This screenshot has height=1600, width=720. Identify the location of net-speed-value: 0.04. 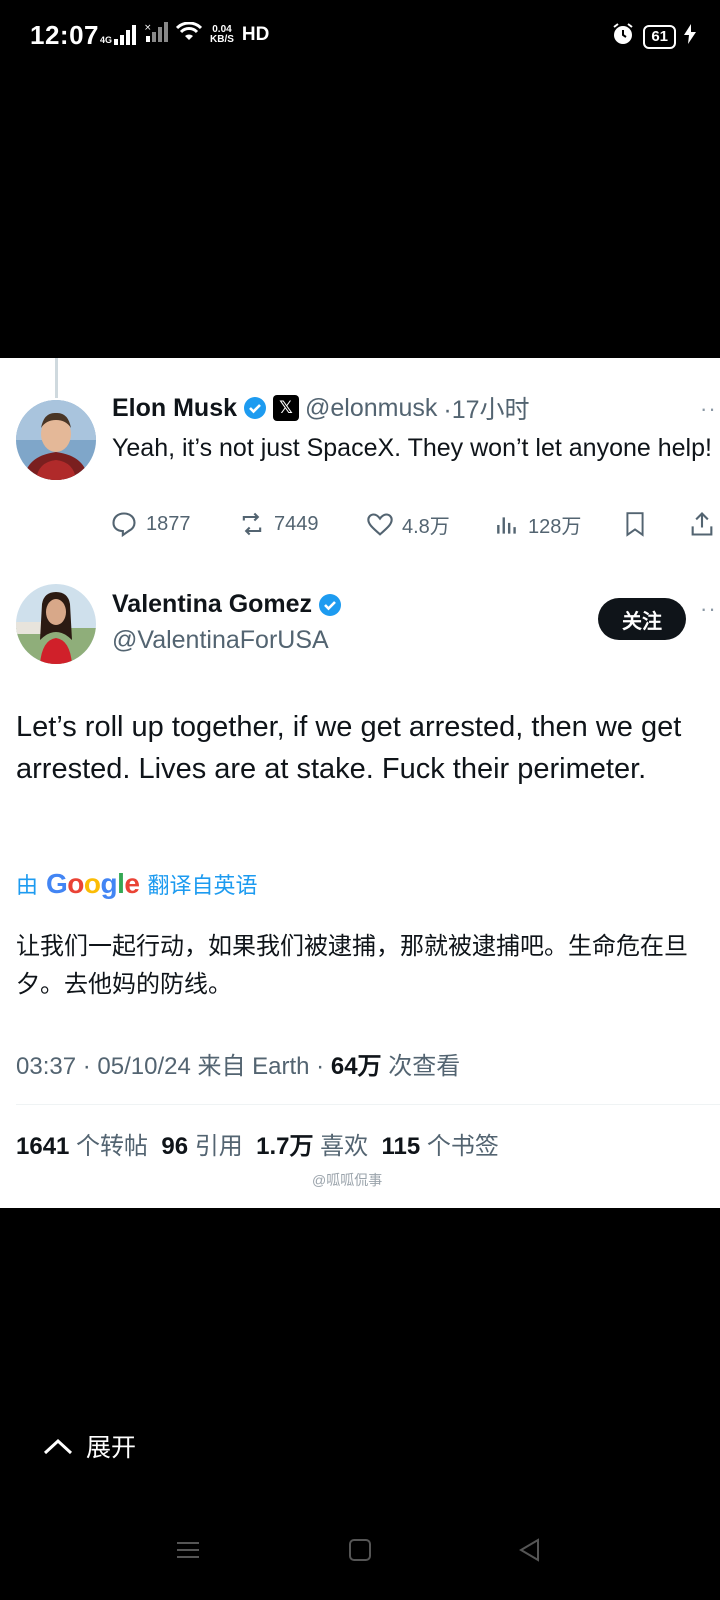
(222, 29).